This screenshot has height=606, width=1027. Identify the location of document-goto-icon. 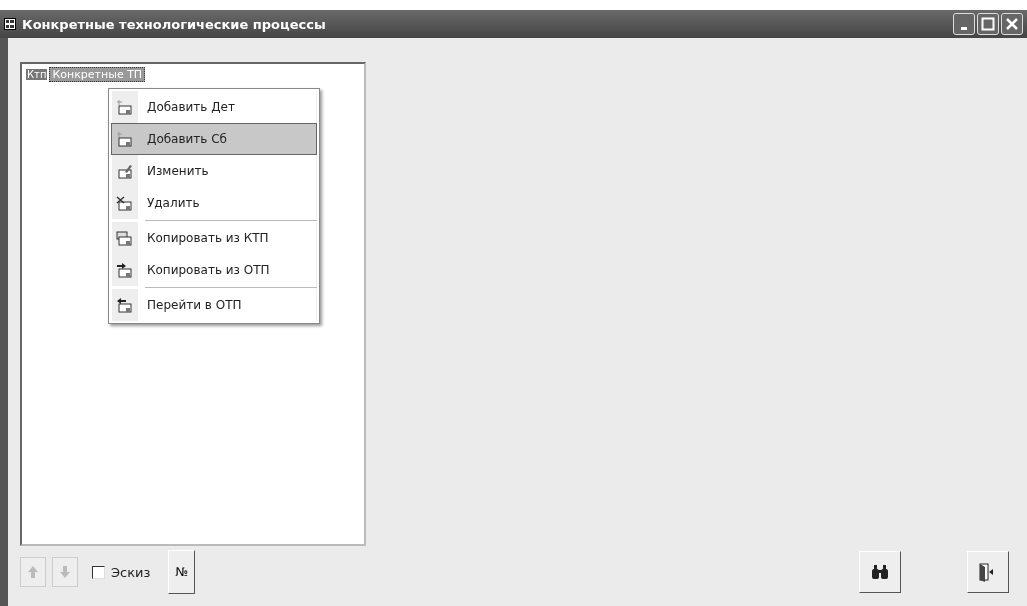
(124, 305).